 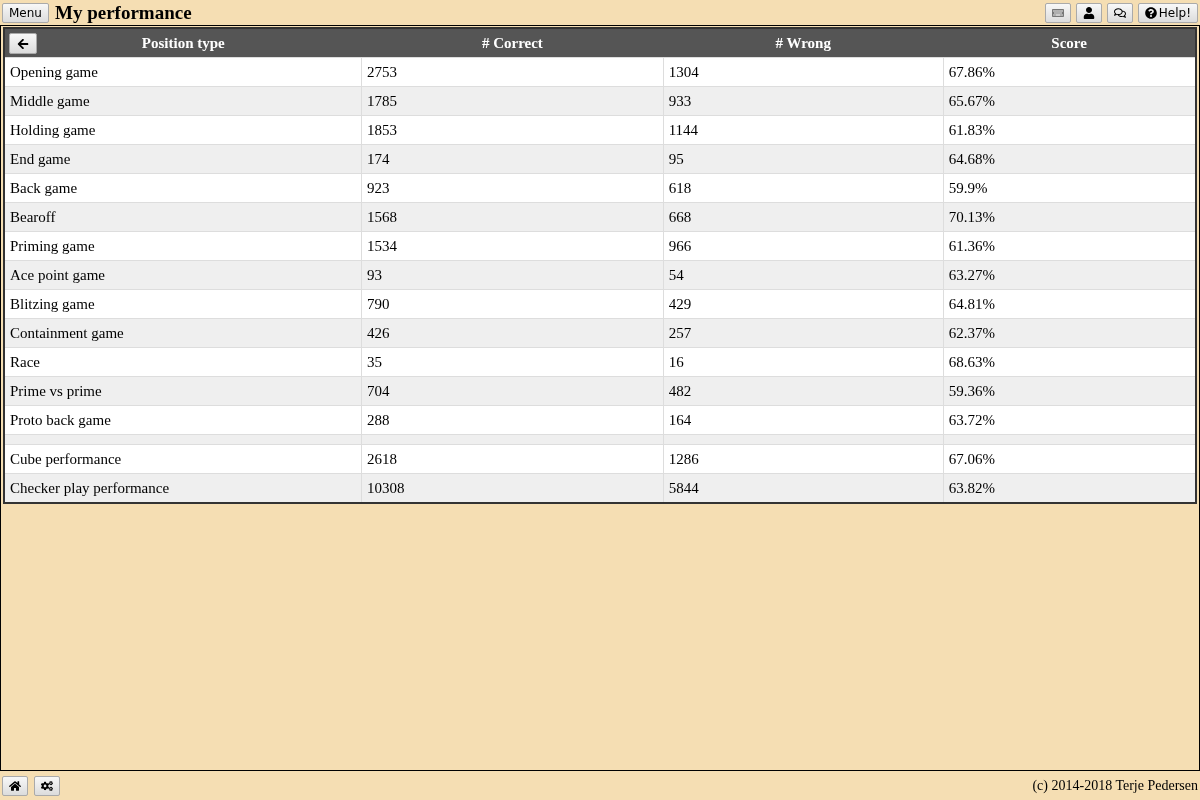 I want to click on table-cell: 70.13%, so click(x=1069, y=217).